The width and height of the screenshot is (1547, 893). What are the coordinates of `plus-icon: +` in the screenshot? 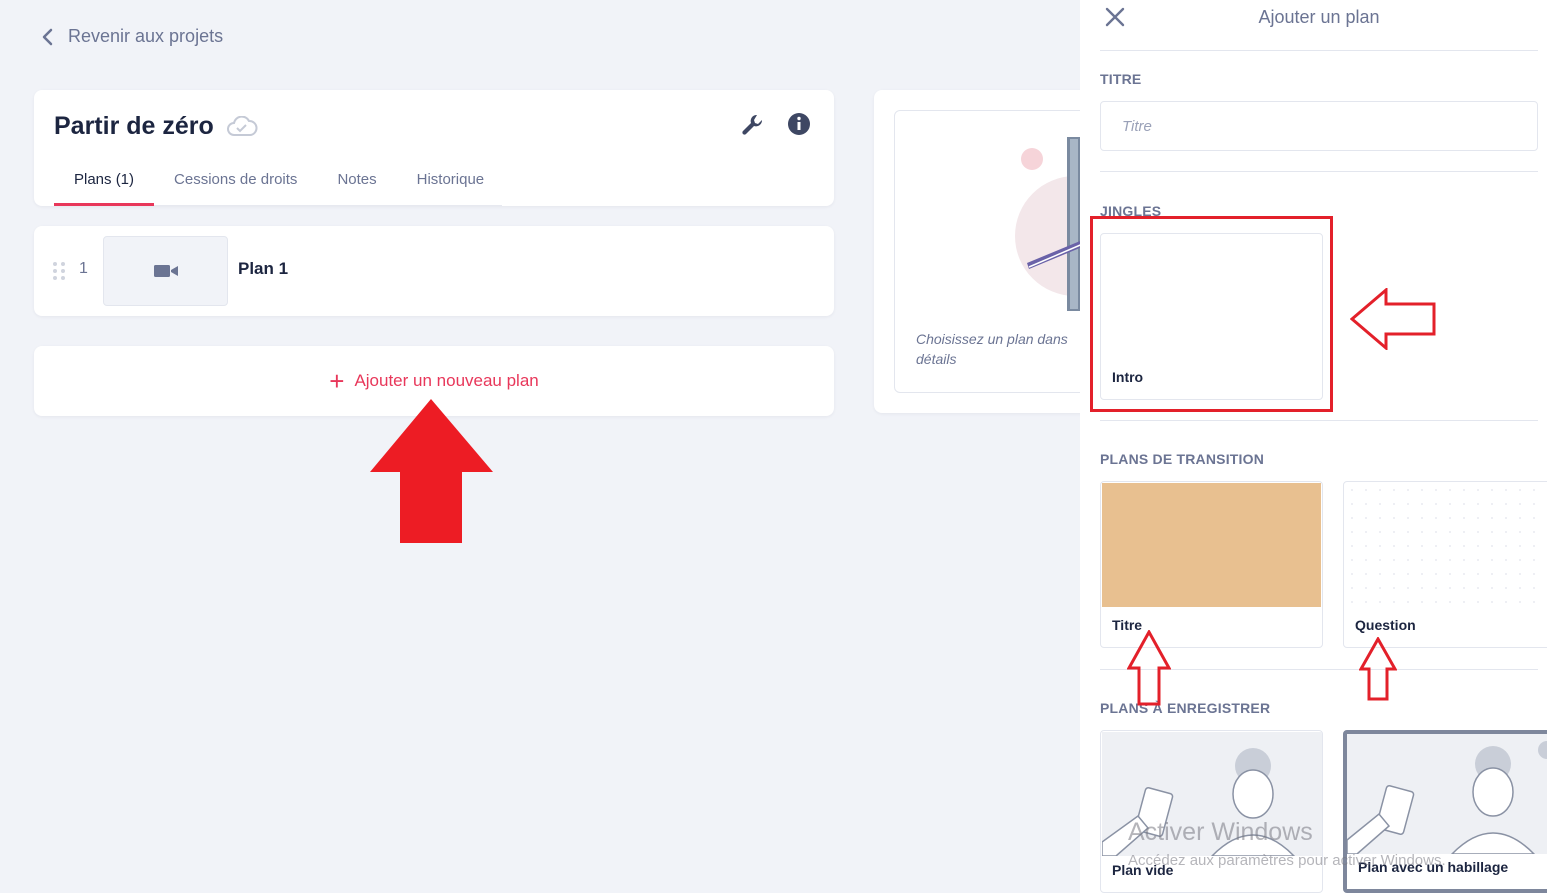 It's located at (337, 381).